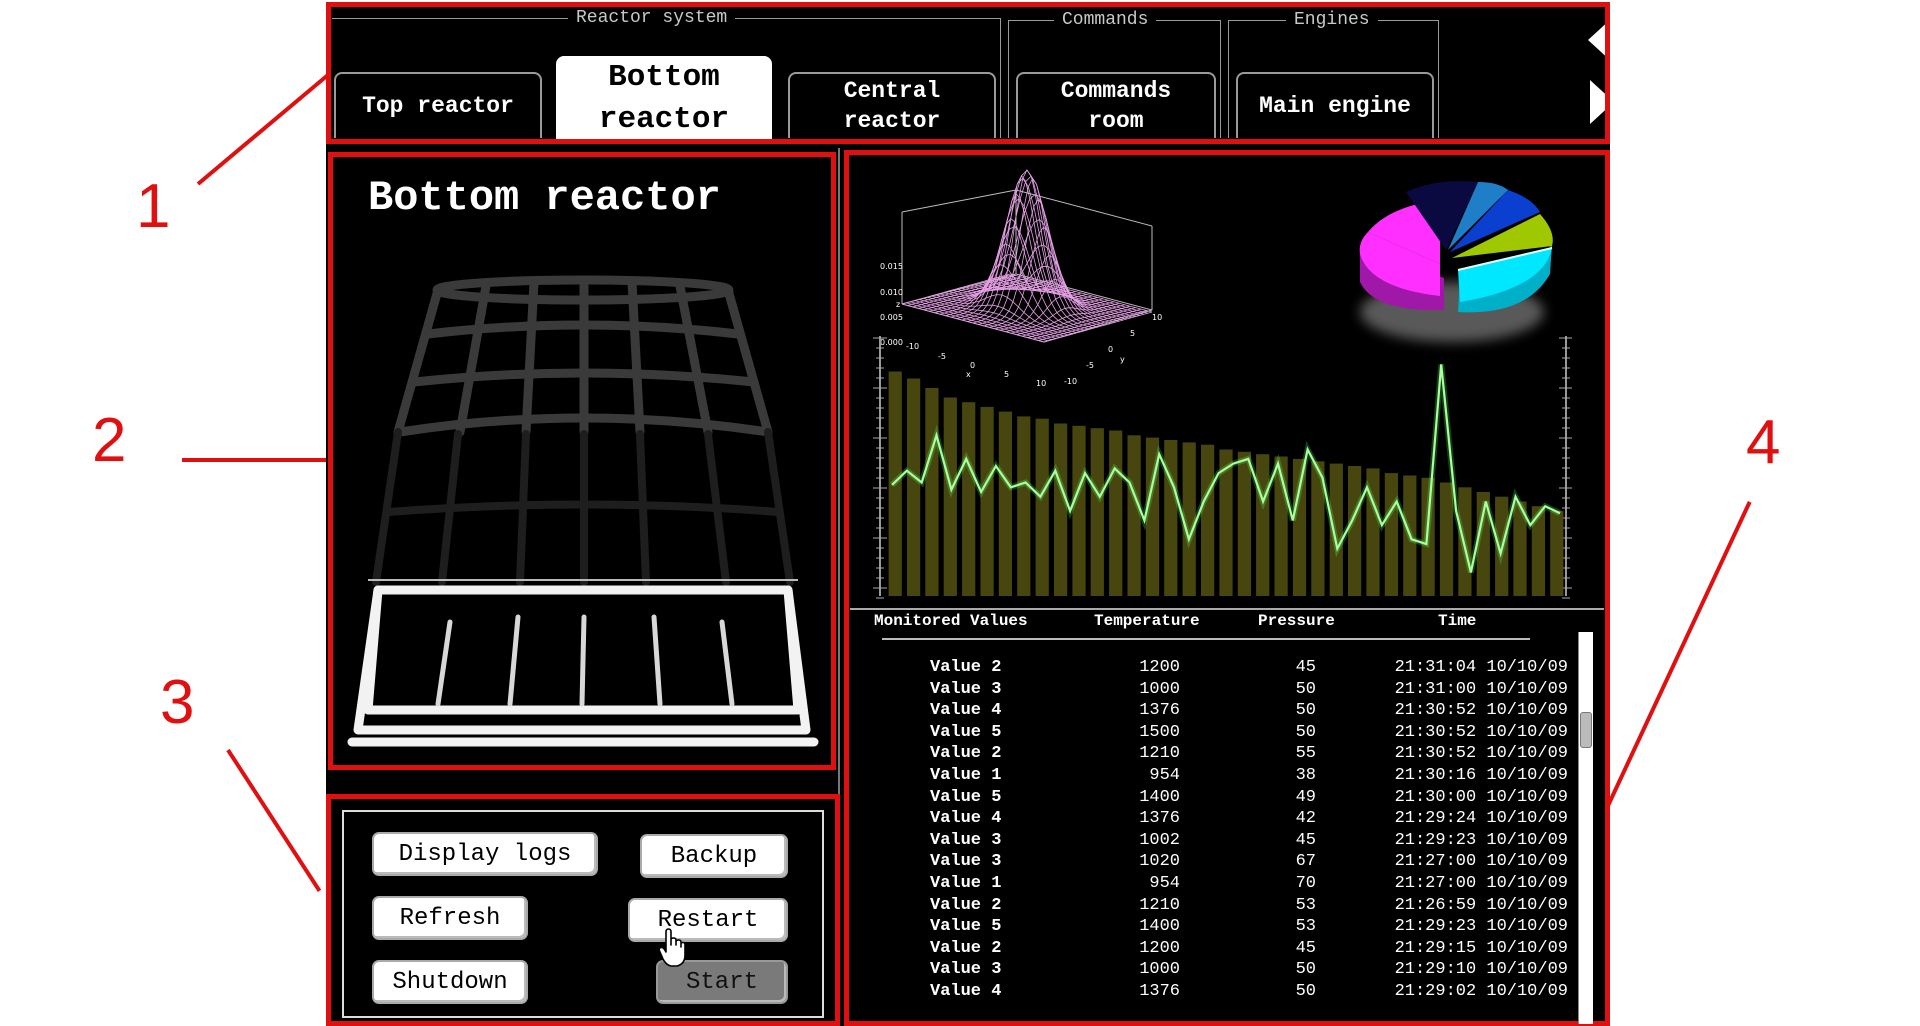 This screenshot has width=1920, height=1026. I want to click on table-cell: 21:31:00 10/10/09, so click(1481, 689).